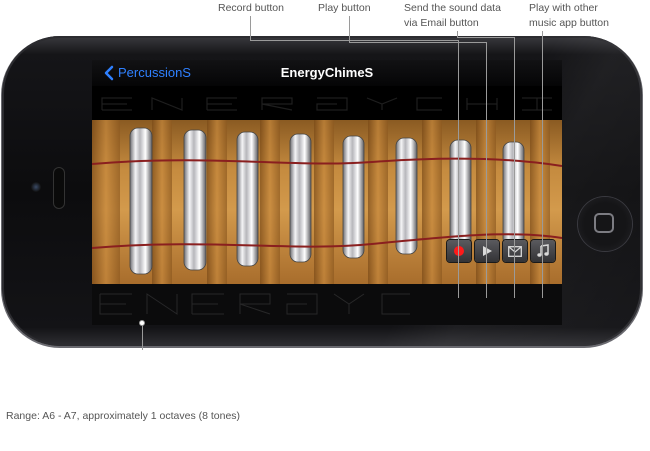  Describe the element at coordinates (254, 304) in the screenshot. I see `brand-pattern` at that location.